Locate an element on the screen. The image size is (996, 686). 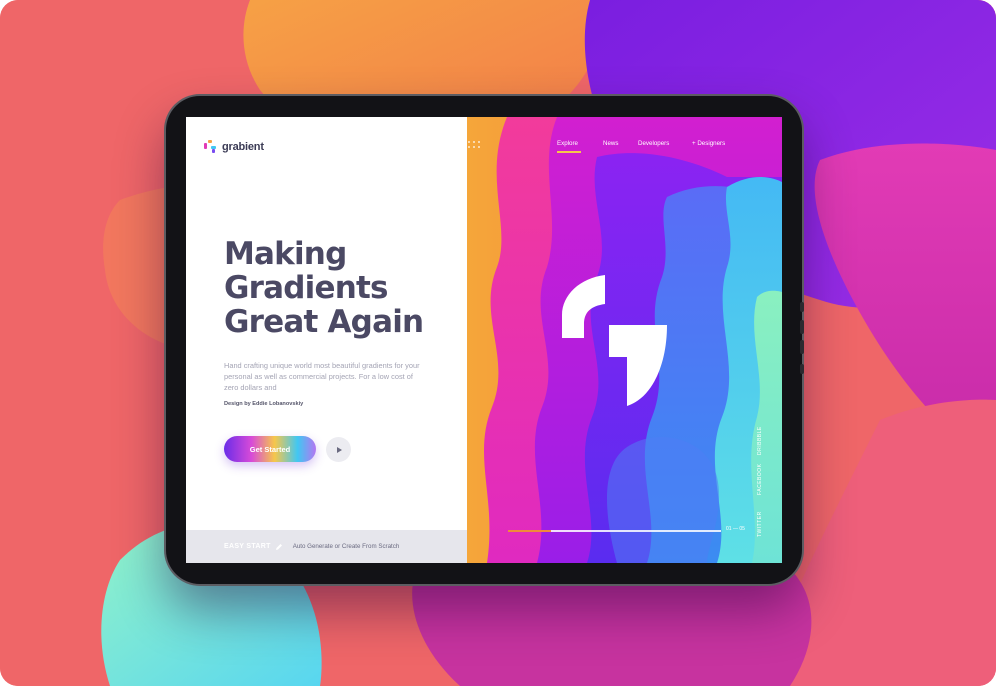
brand-name: grabient is located at coordinates (243, 146).